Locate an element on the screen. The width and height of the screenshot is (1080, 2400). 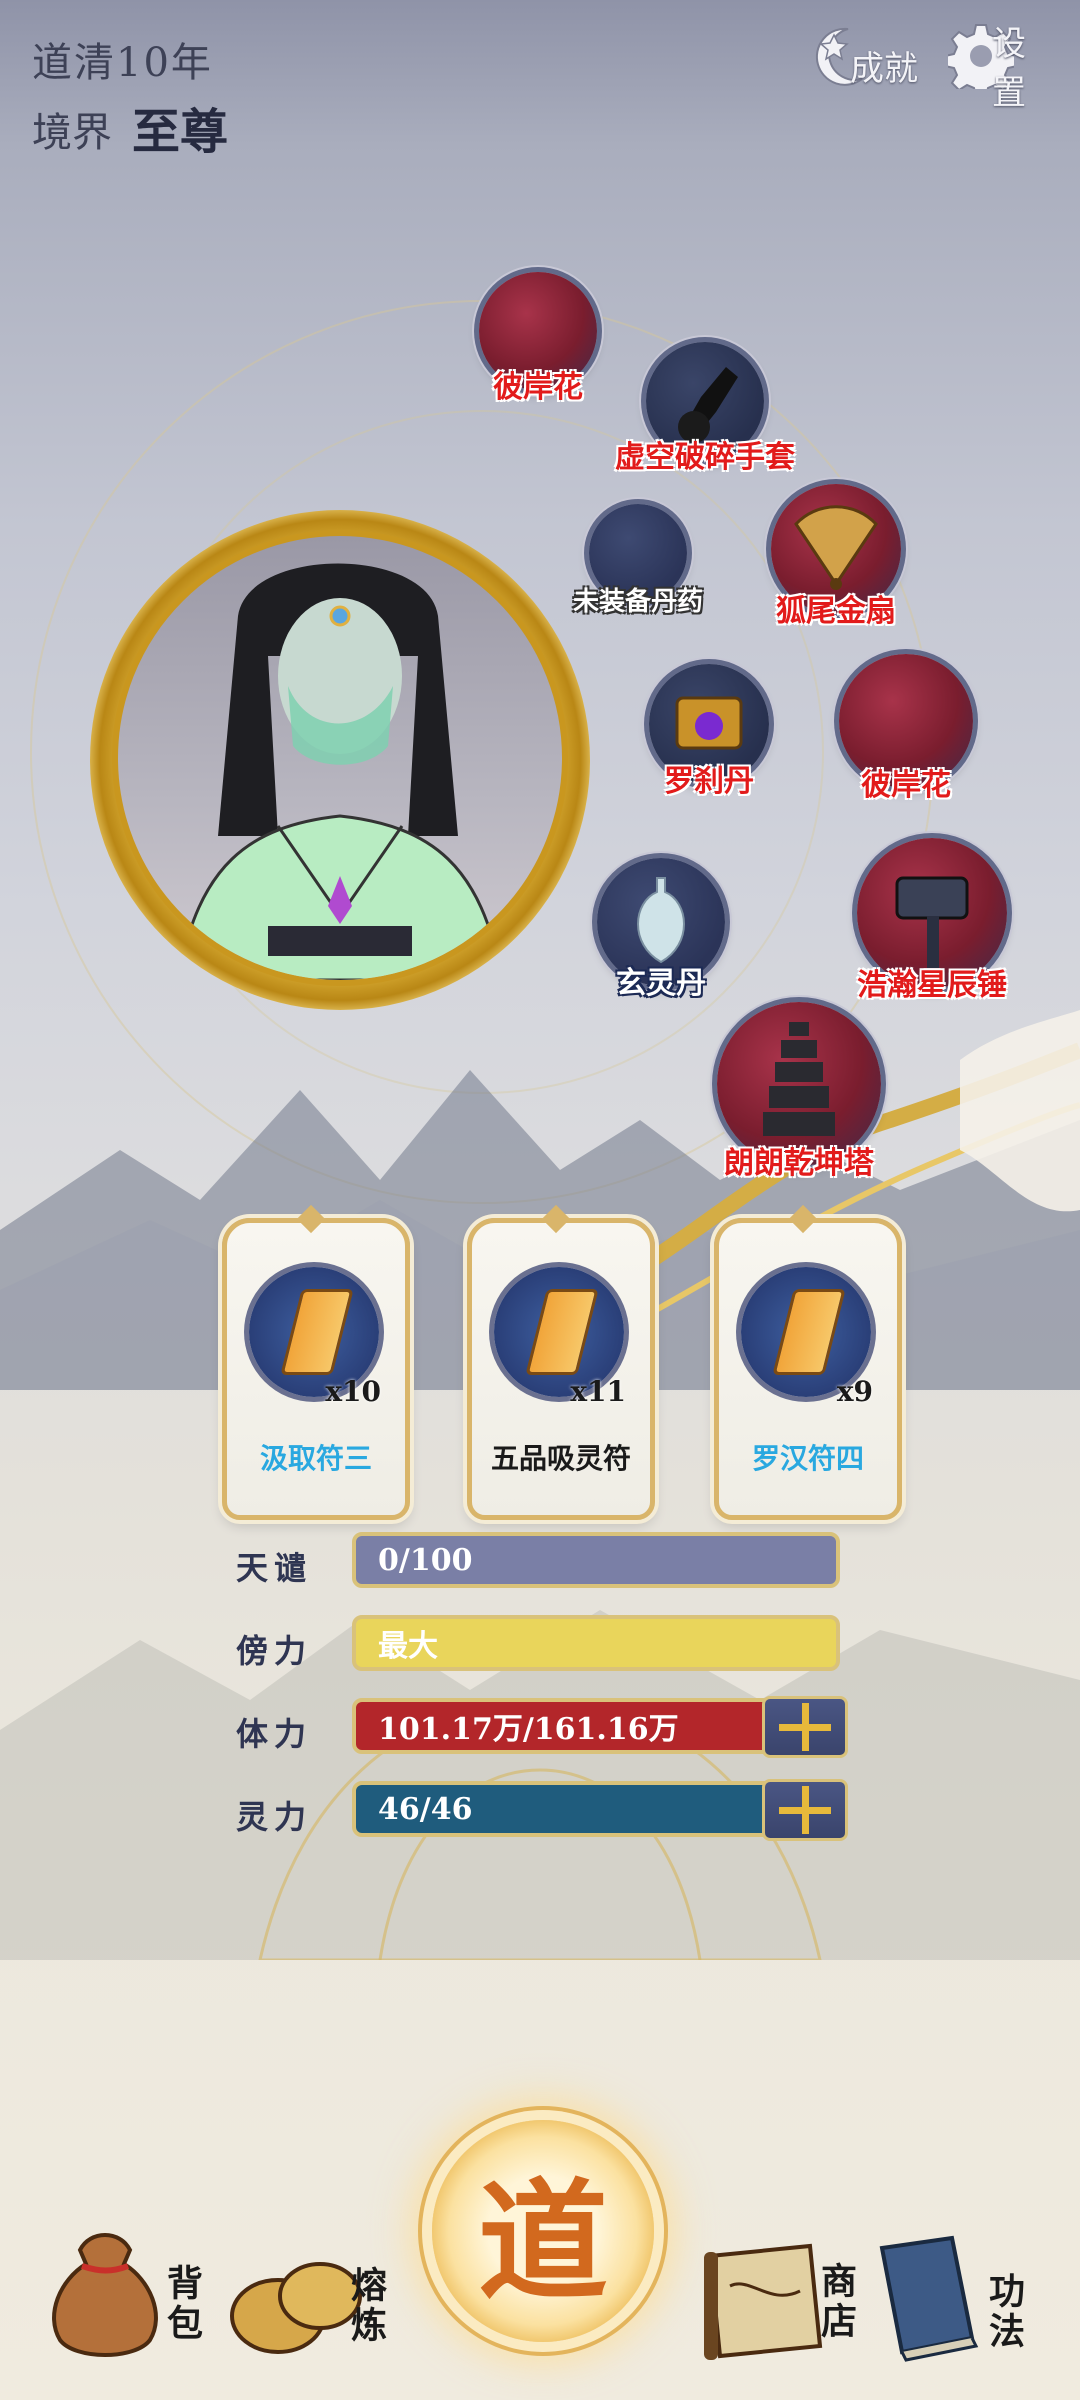
realm-label: 境界 is located at coordinates (72, 133).